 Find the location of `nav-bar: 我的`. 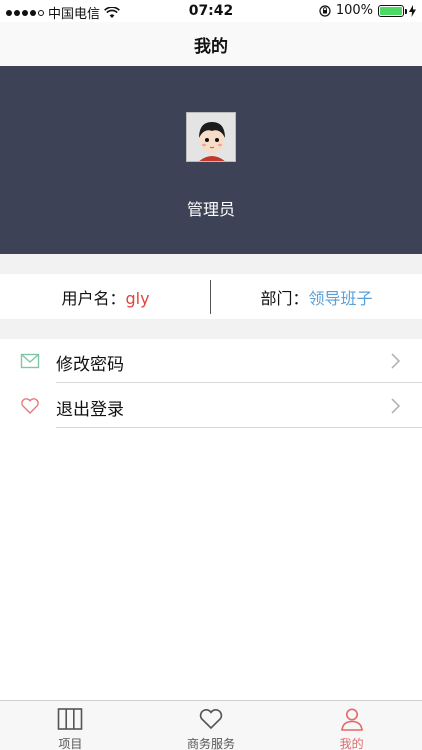

nav-bar: 我的 is located at coordinates (211, 44).